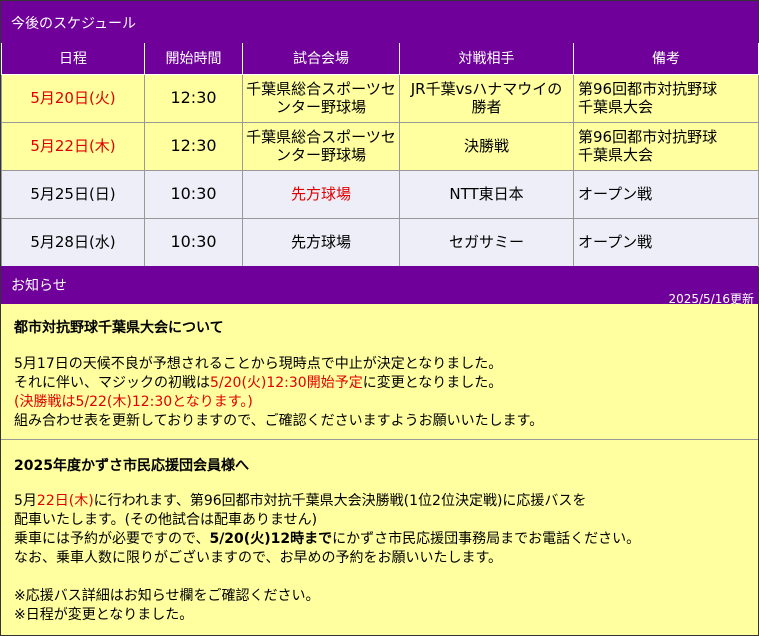 This screenshot has height=636, width=759. I want to click on text-span: に行われます、第96回都市対抗千葉県大会決勝戦(1位2位決定戦)に応援バスを, so click(340, 501).